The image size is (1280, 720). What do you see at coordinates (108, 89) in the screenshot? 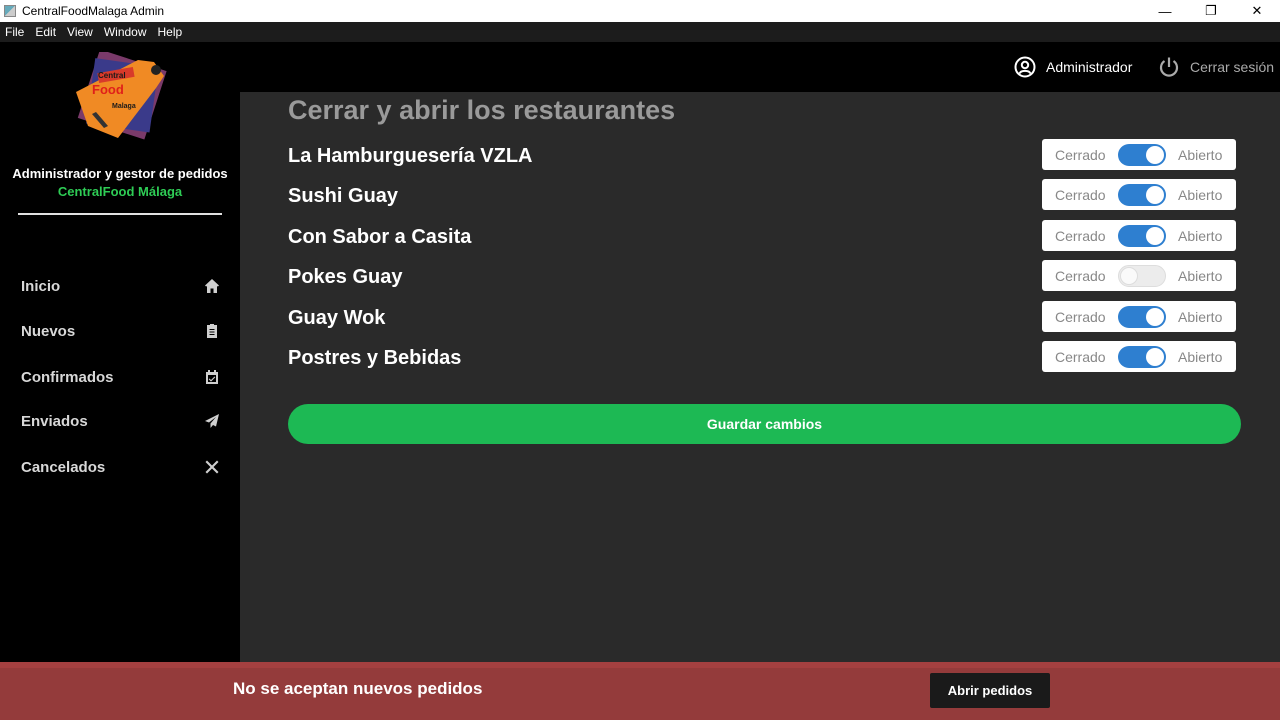
I see `logo-text-2: Food` at bounding box center [108, 89].